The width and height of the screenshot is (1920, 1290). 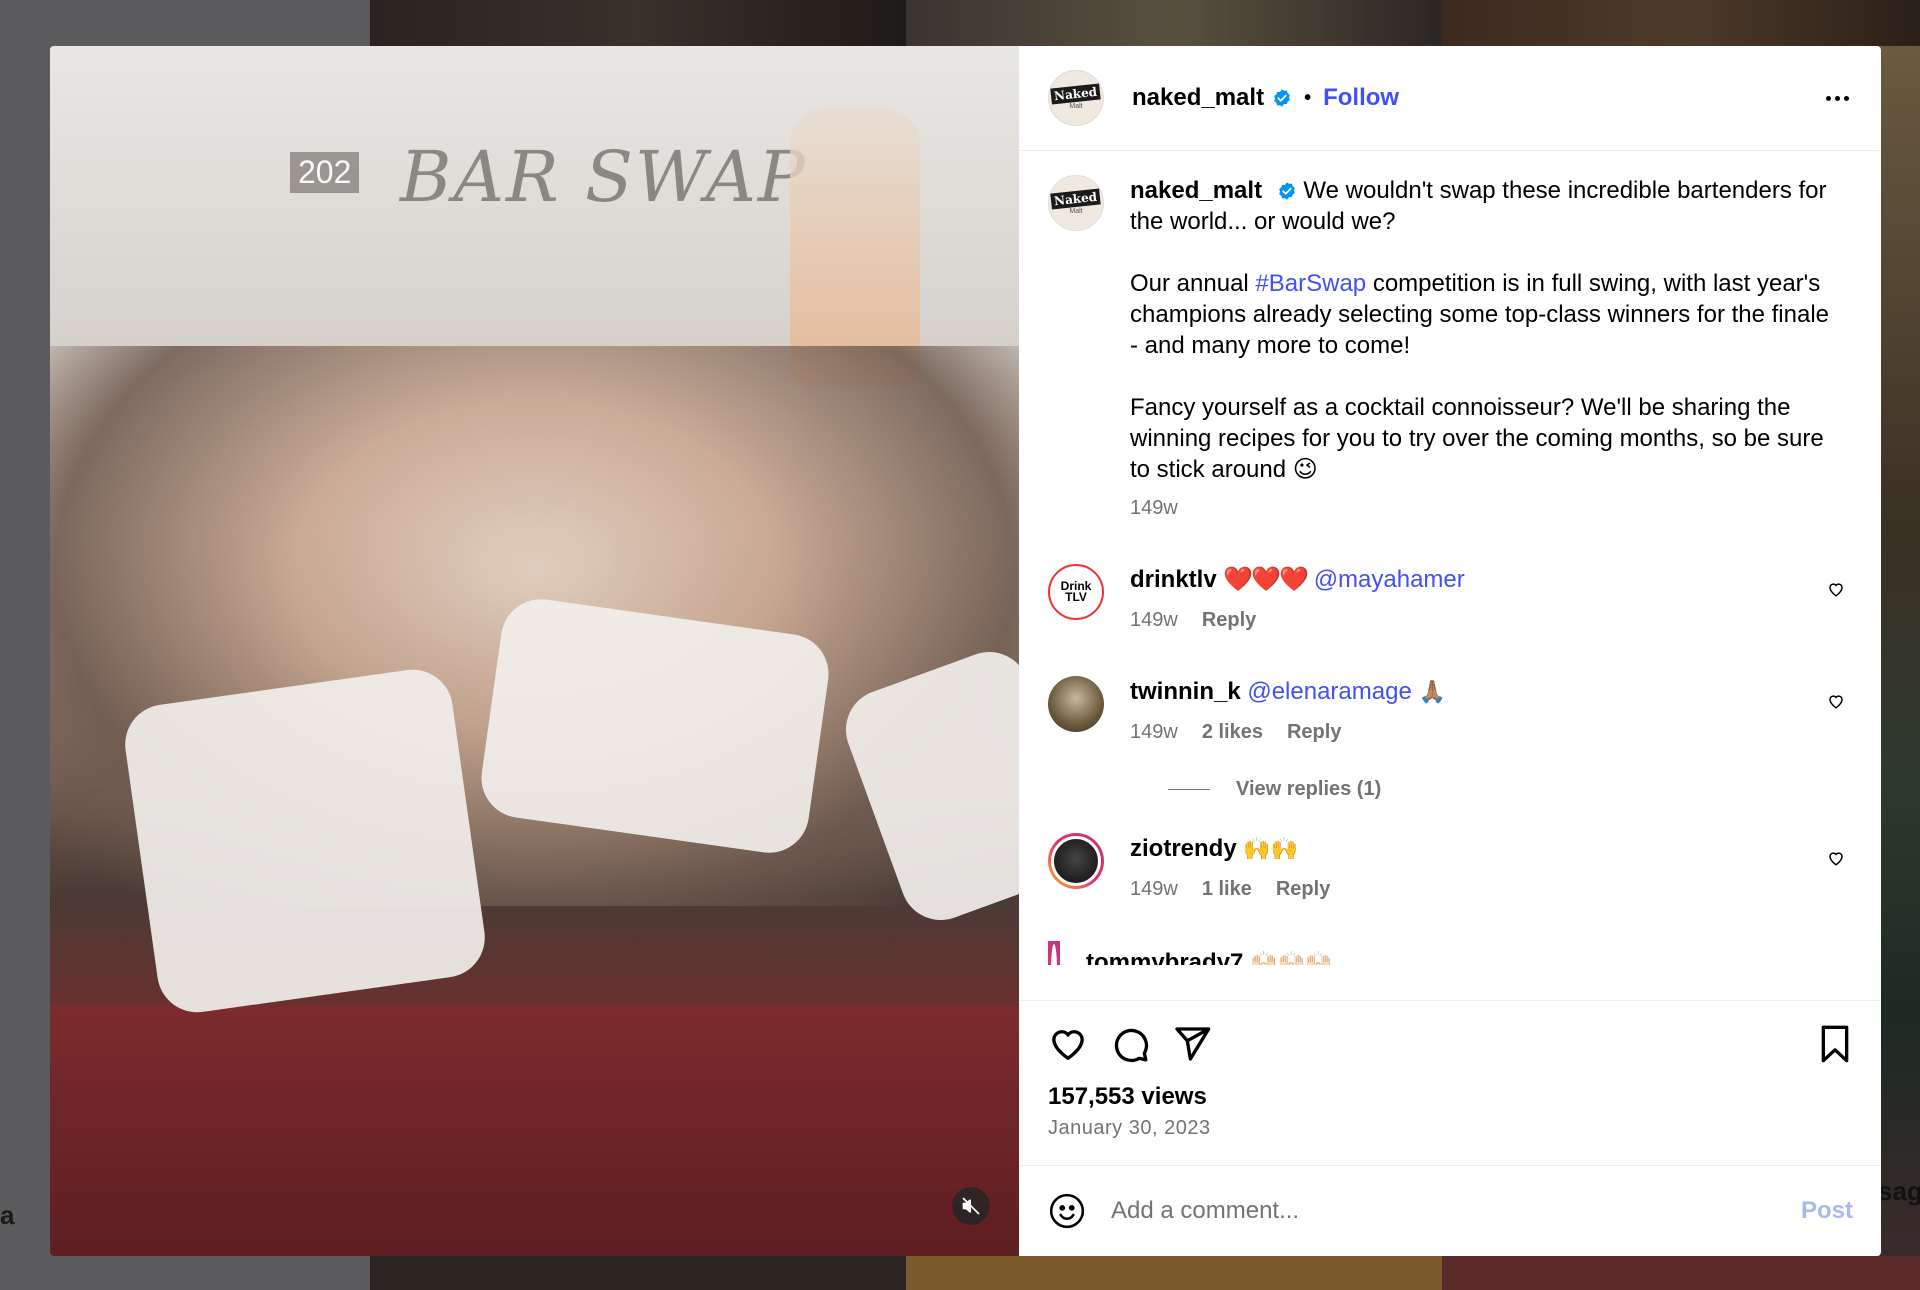 What do you see at coordinates (1450, 1128) in the screenshot?
I see `post-date: January 30, 2023` at bounding box center [1450, 1128].